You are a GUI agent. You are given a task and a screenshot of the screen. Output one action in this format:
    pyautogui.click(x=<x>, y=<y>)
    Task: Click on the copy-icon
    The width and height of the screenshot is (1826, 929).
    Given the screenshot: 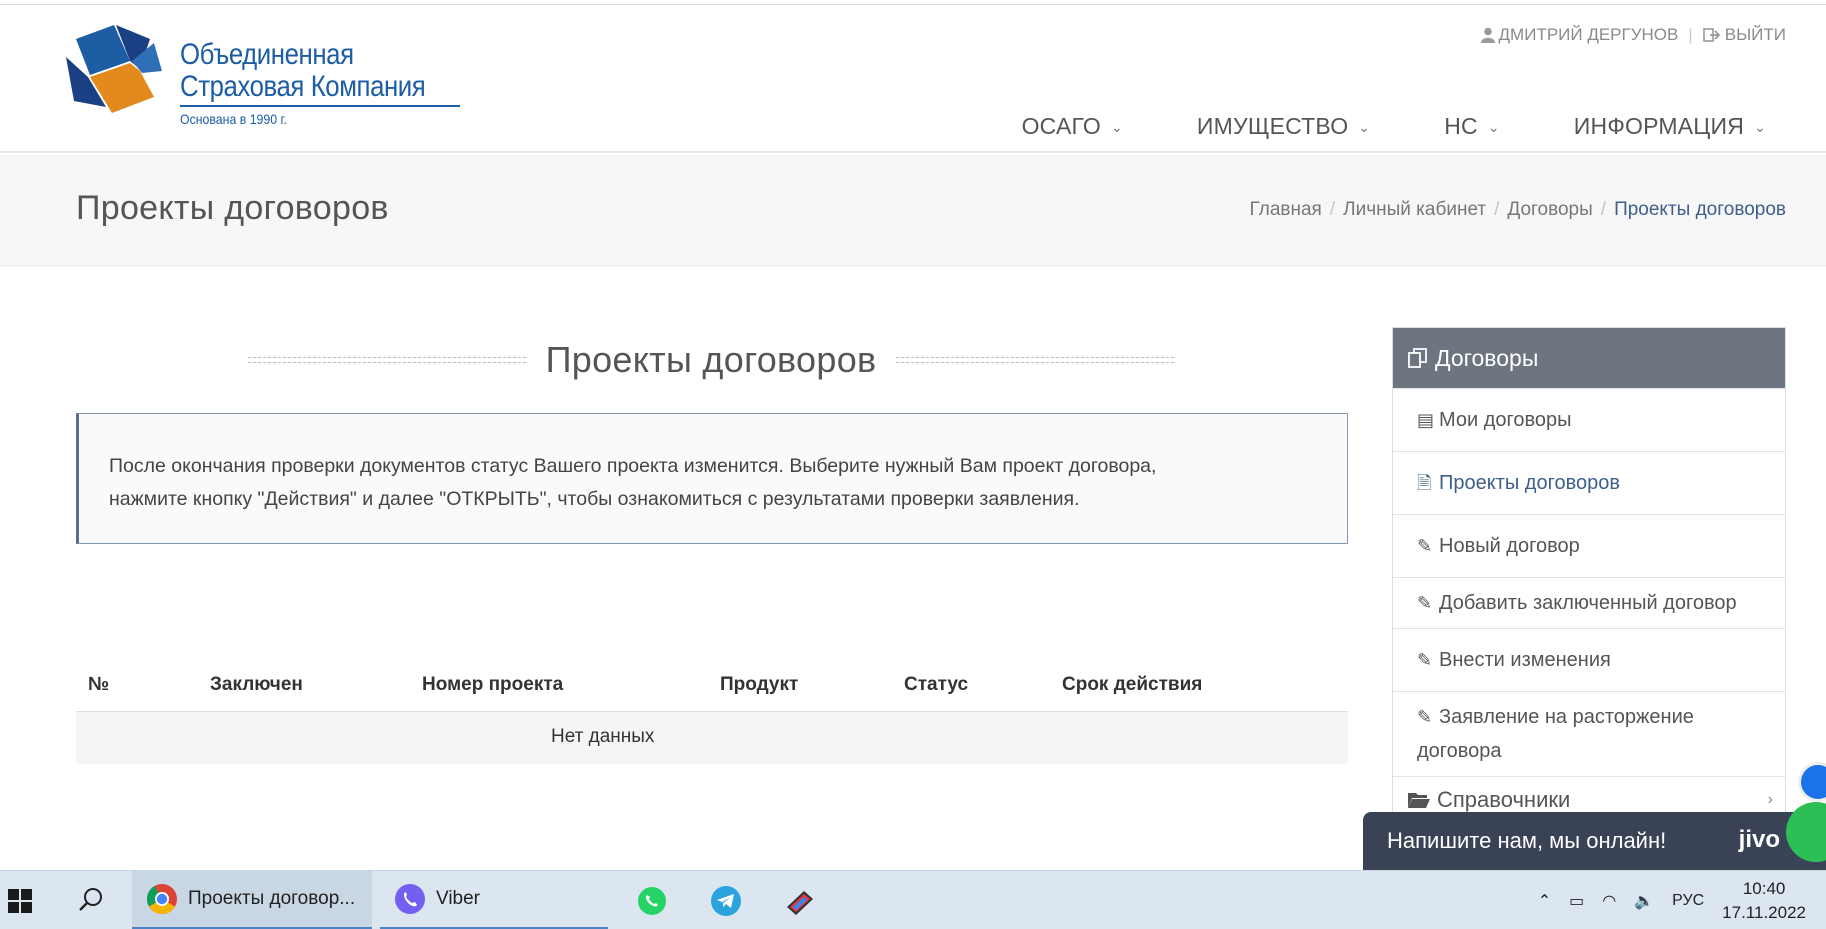 What is the action you would take?
    pyautogui.click(x=1417, y=358)
    